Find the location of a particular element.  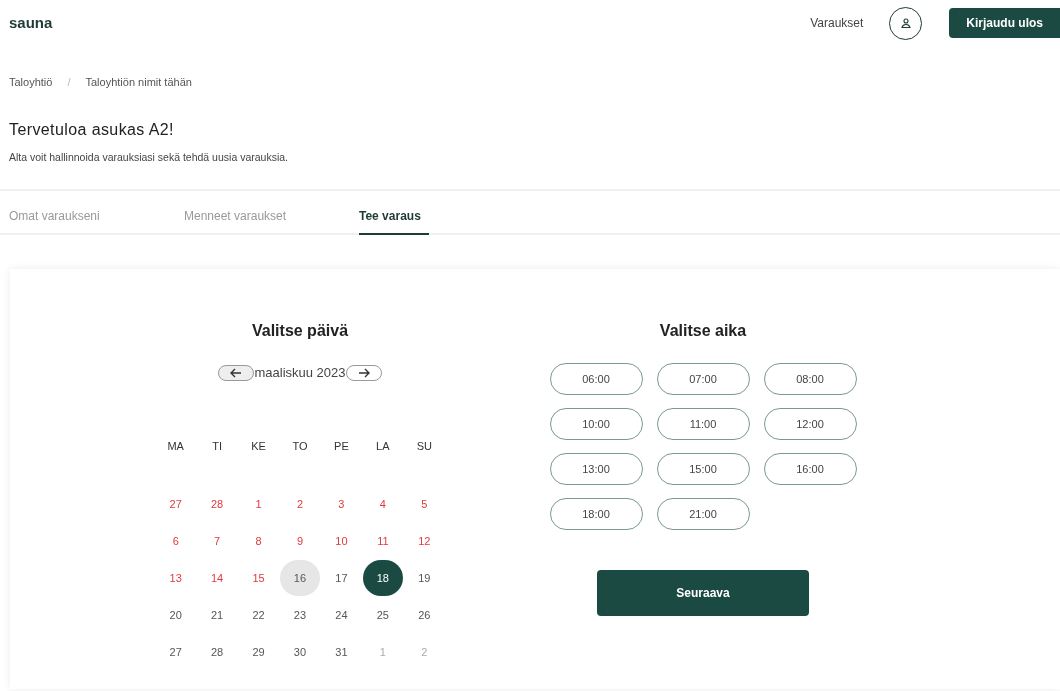

weekday-label: TI is located at coordinates (217, 446).